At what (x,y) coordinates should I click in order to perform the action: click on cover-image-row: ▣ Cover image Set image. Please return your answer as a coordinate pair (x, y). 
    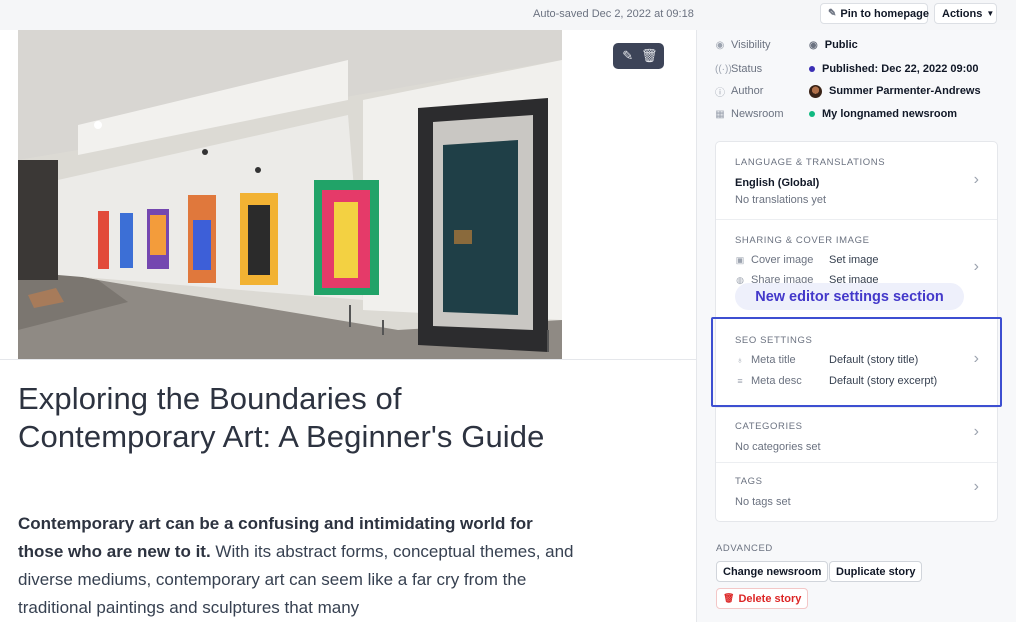
    Looking at the image, I should click on (807, 260).